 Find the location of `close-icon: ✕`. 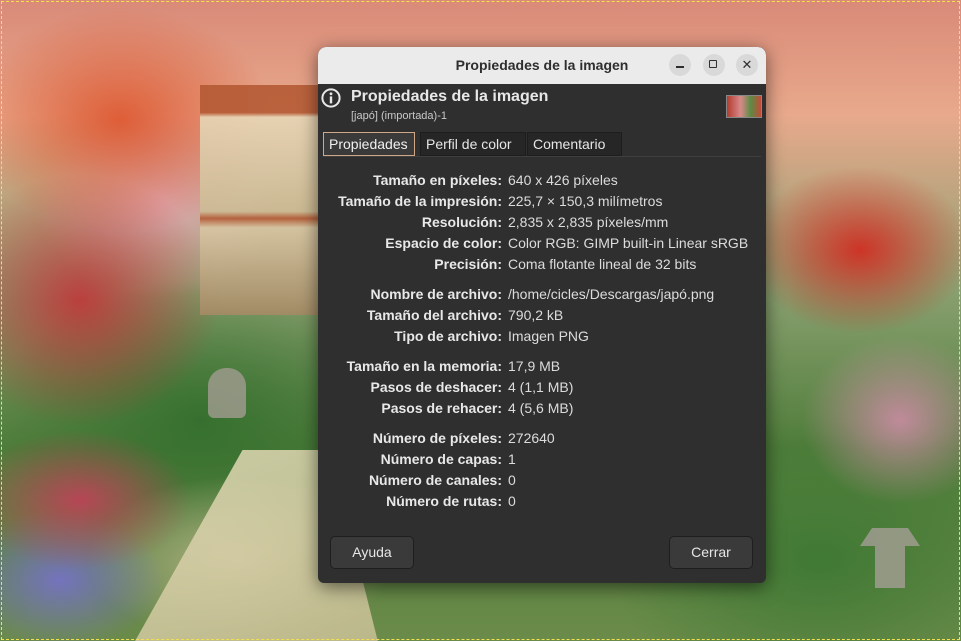

close-icon: ✕ is located at coordinates (747, 64).